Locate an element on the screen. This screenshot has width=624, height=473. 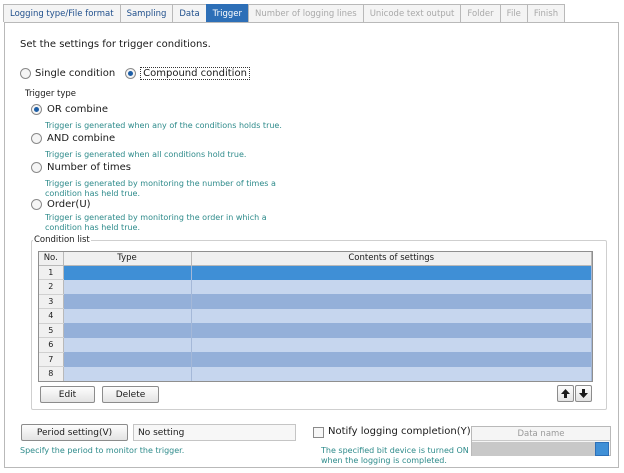
move-up-button is located at coordinates (565, 393).